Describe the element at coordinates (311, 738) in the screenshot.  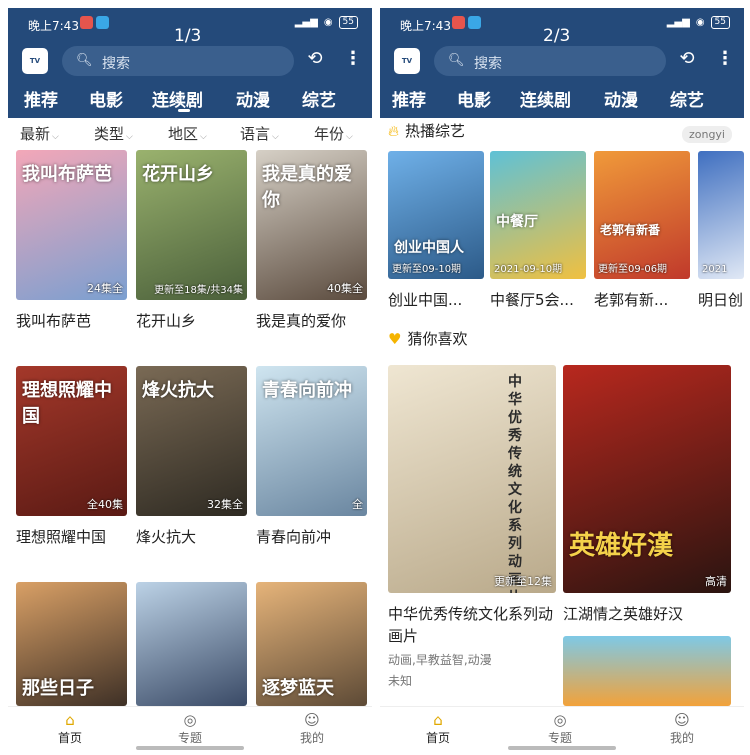
I see `nav-label: 我的` at that location.